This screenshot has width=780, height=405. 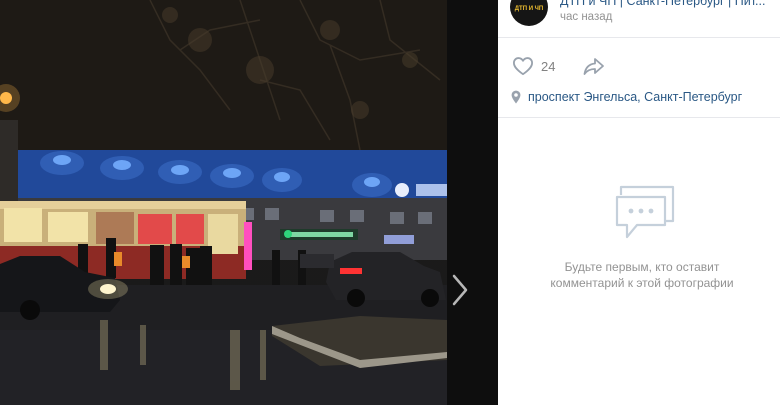 What do you see at coordinates (472, 202) in the screenshot?
I see `next-photo-strip` at bounding box center [472, 202].